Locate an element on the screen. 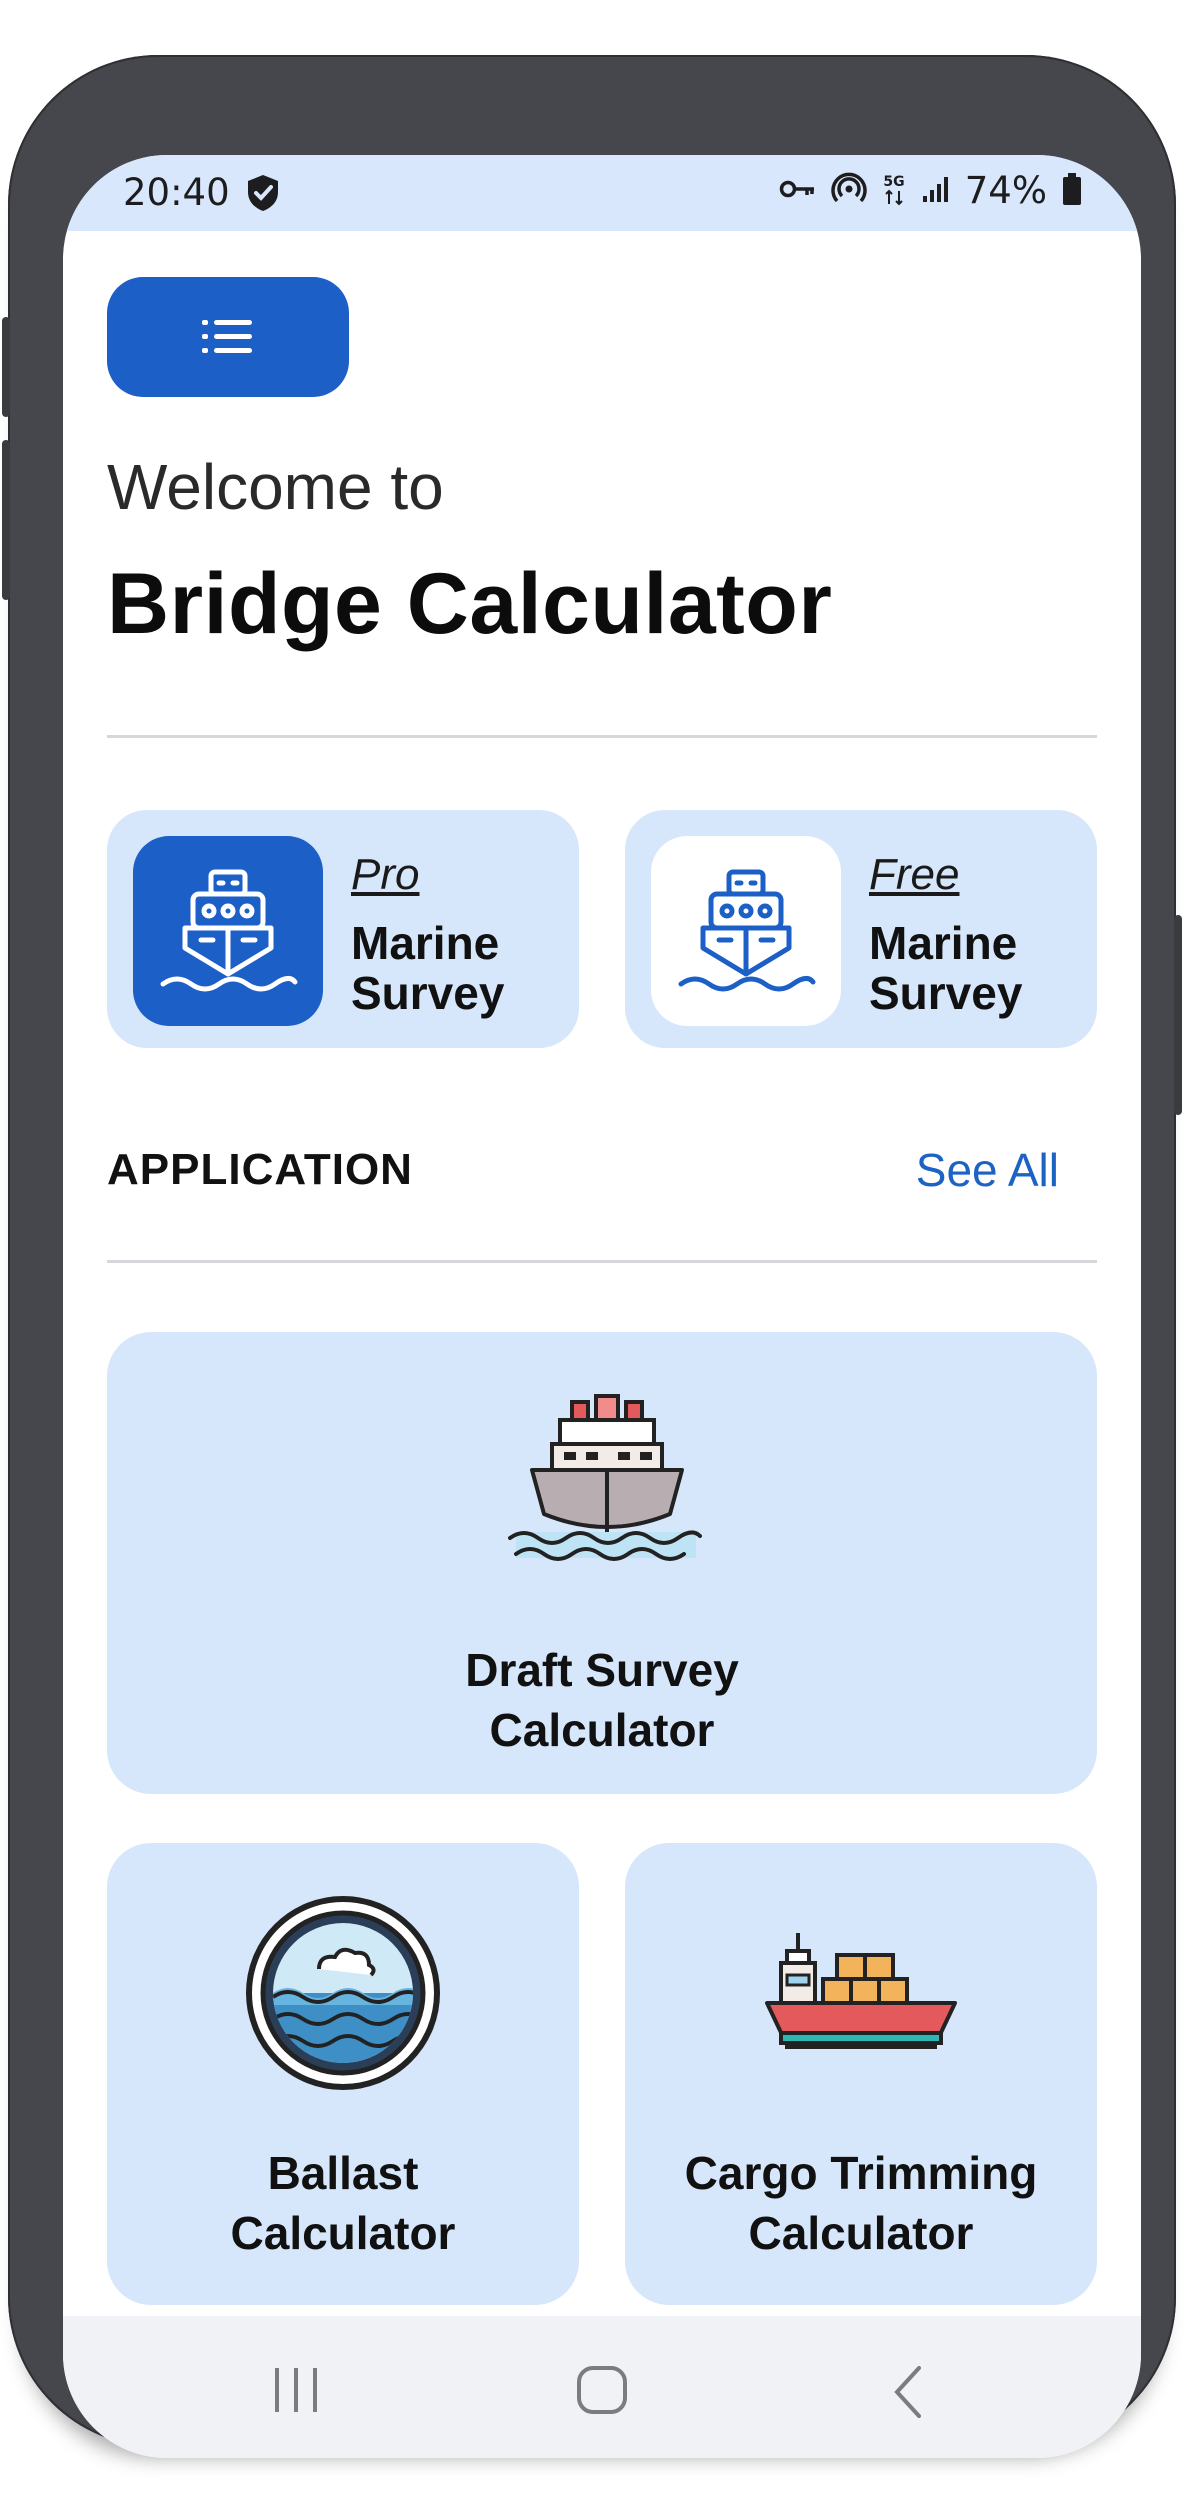 This screenshot has width=1187, height=2513. battery-icon is located at coordinates (1072, 191).